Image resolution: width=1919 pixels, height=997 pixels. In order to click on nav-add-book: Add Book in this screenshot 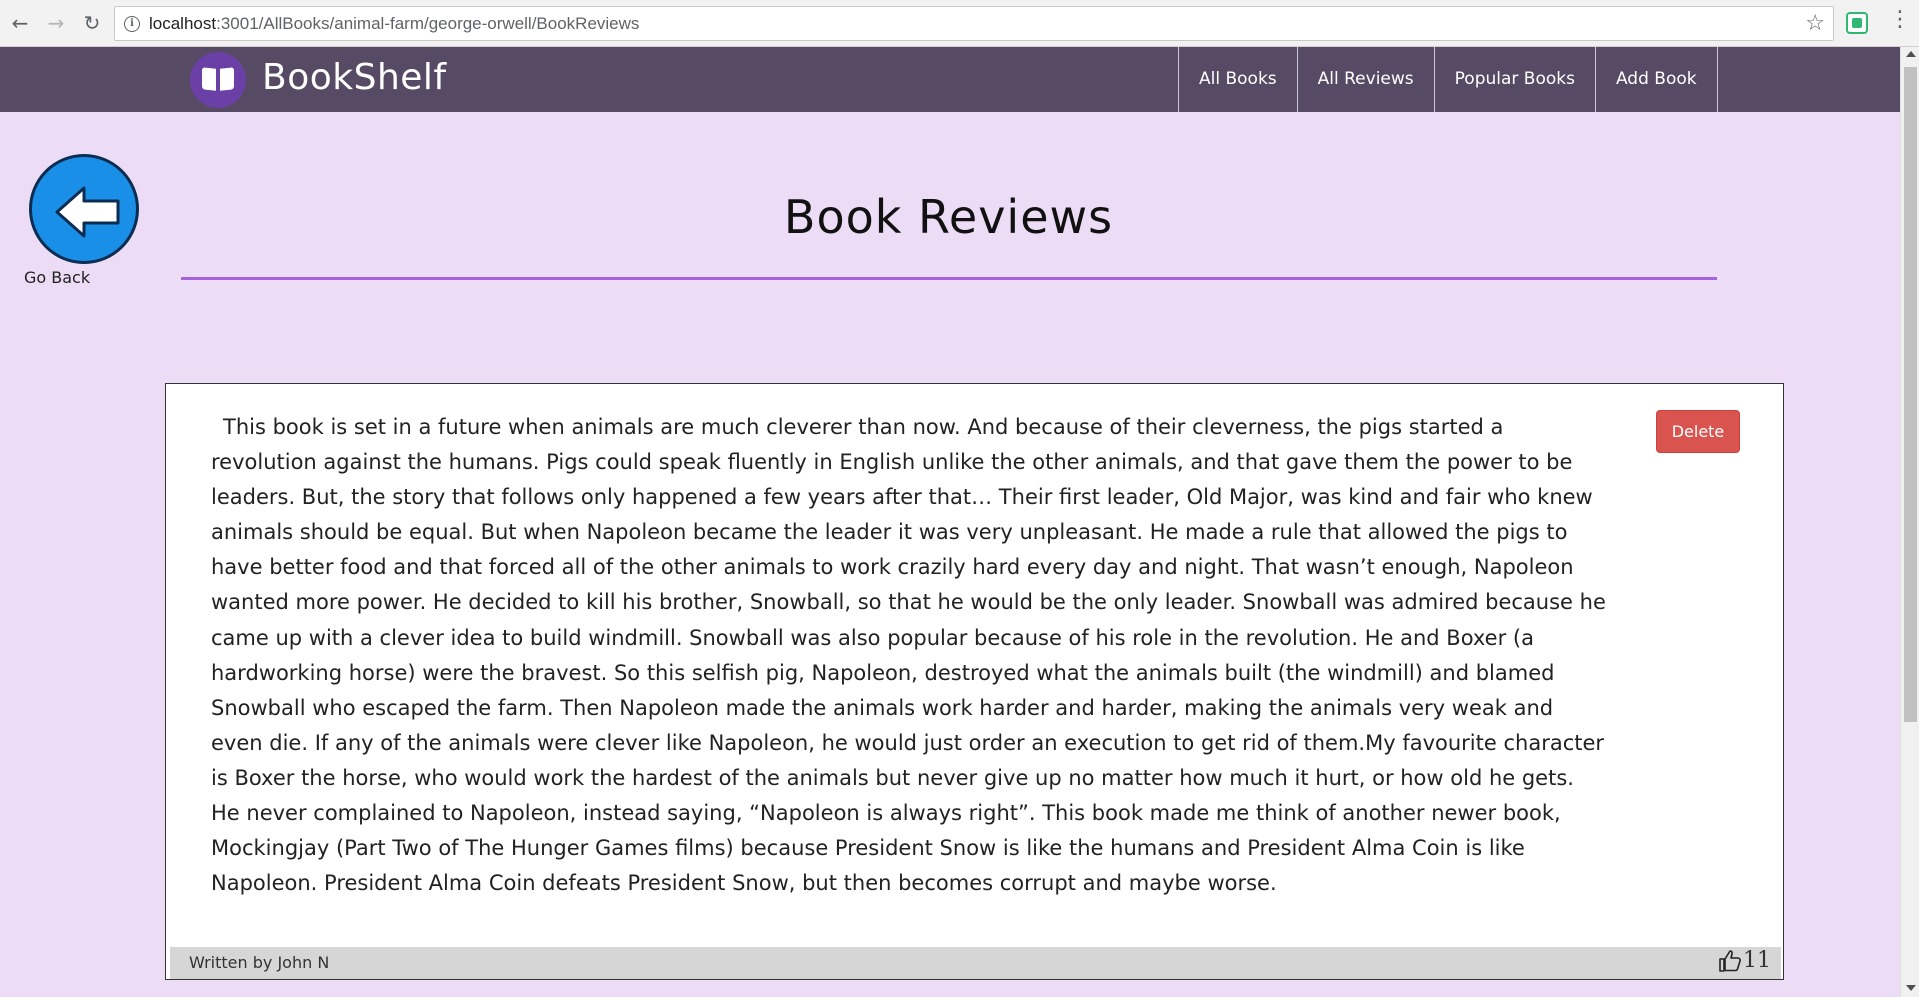, I will do `click(1656, 79)`.